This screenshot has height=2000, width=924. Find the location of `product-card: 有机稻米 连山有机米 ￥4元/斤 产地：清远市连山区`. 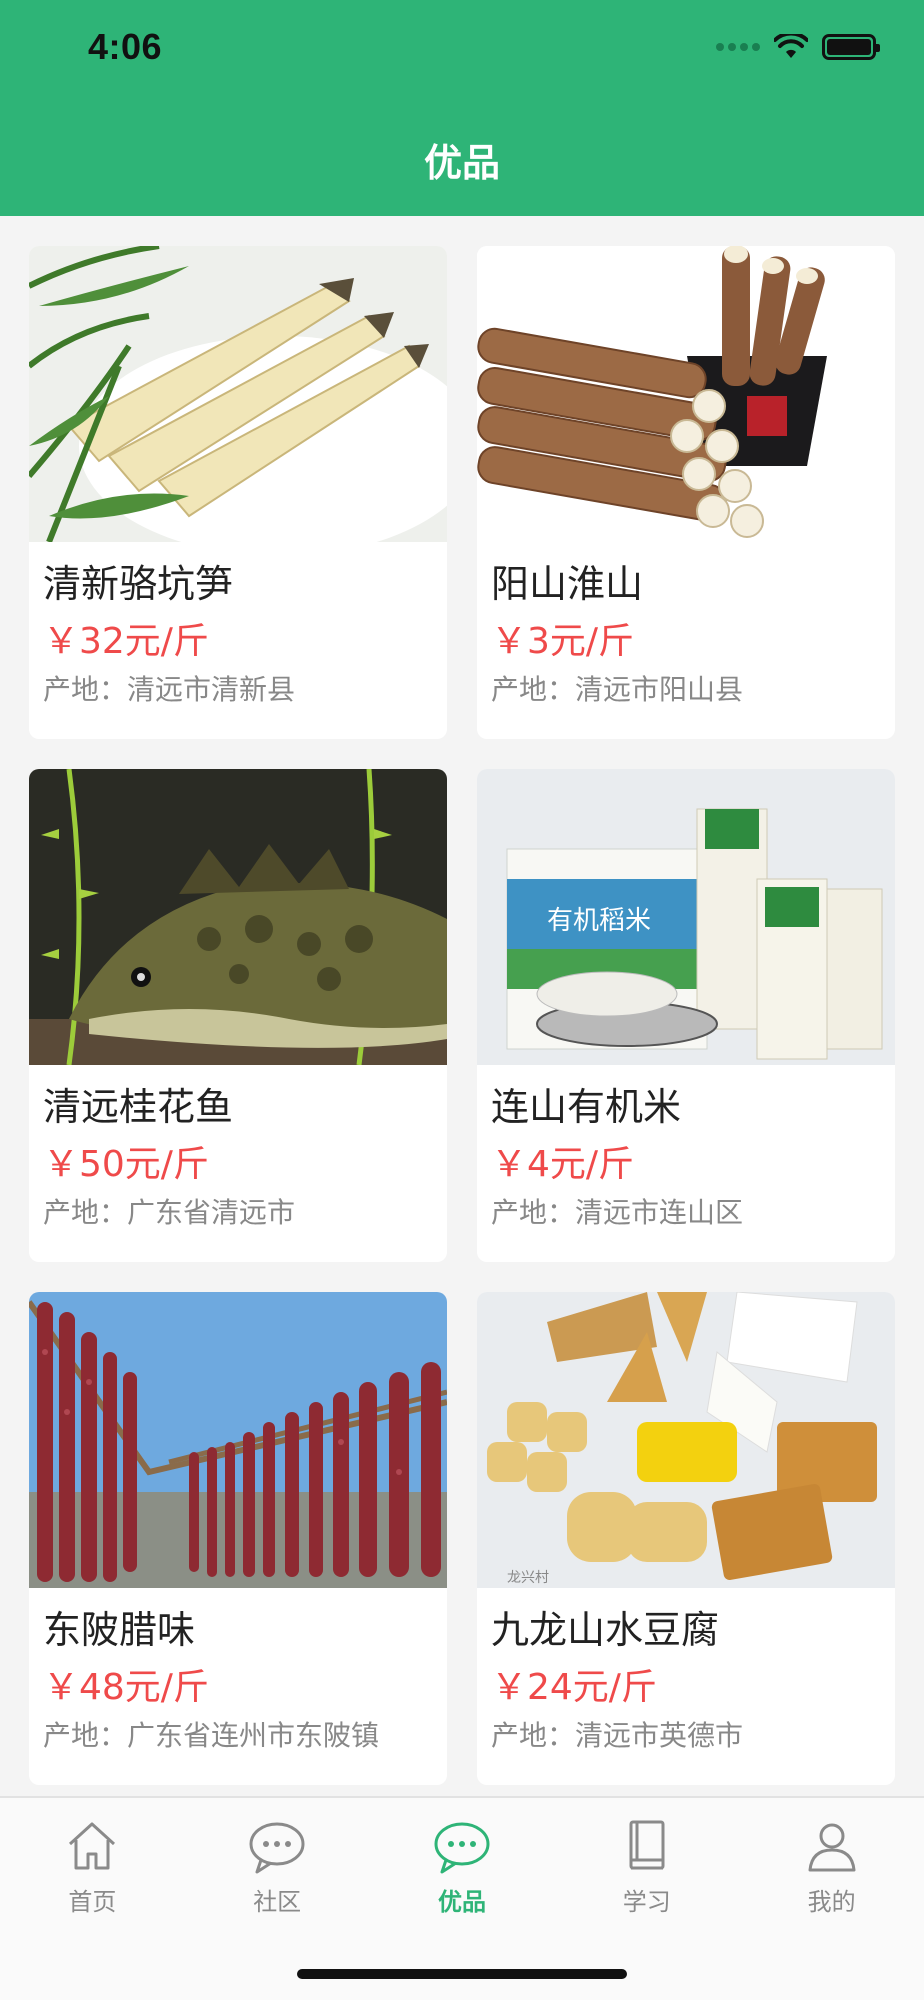

product-card: 有机稻米 连山有机米 ￥4元/斤 产地：清远市连山区 is located at coordinates (686, 1015).